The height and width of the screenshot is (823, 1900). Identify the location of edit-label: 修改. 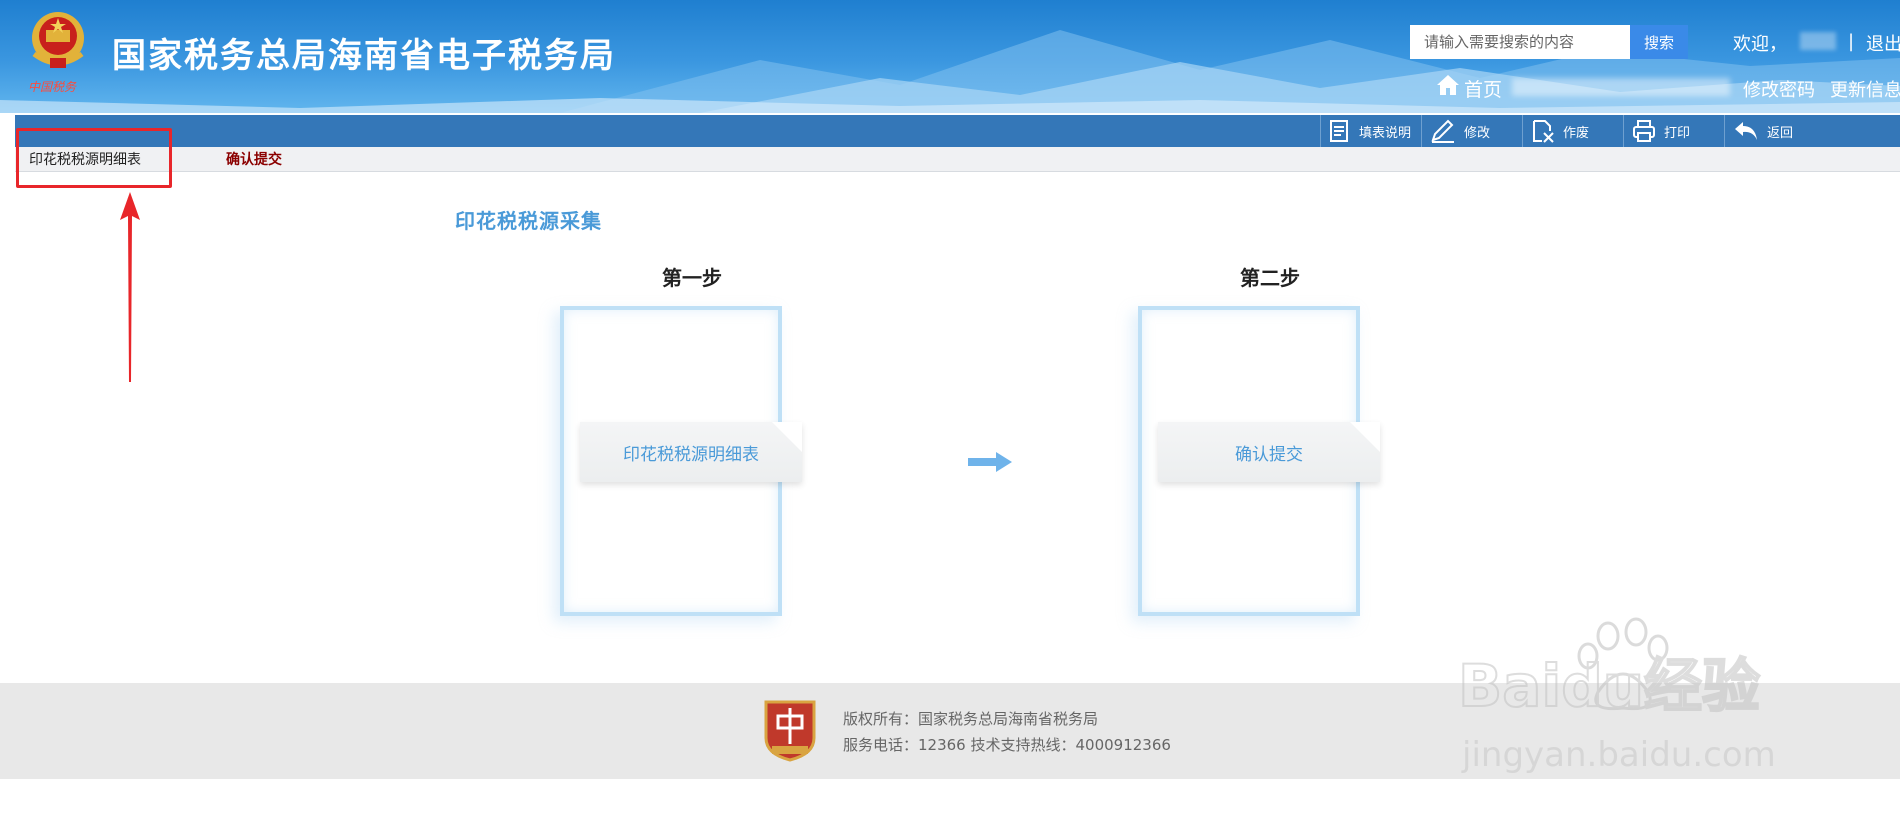
(1477, 133).